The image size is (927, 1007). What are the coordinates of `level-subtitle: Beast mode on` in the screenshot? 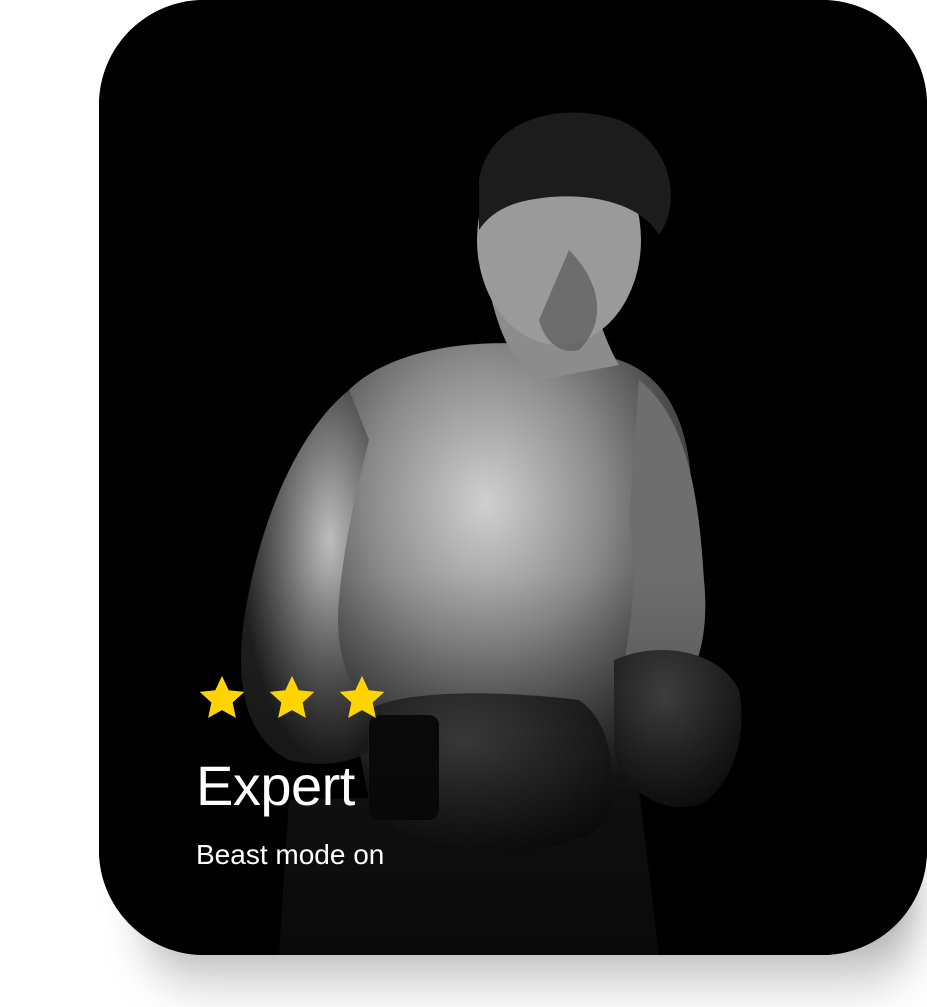 It's located at (290, 854).